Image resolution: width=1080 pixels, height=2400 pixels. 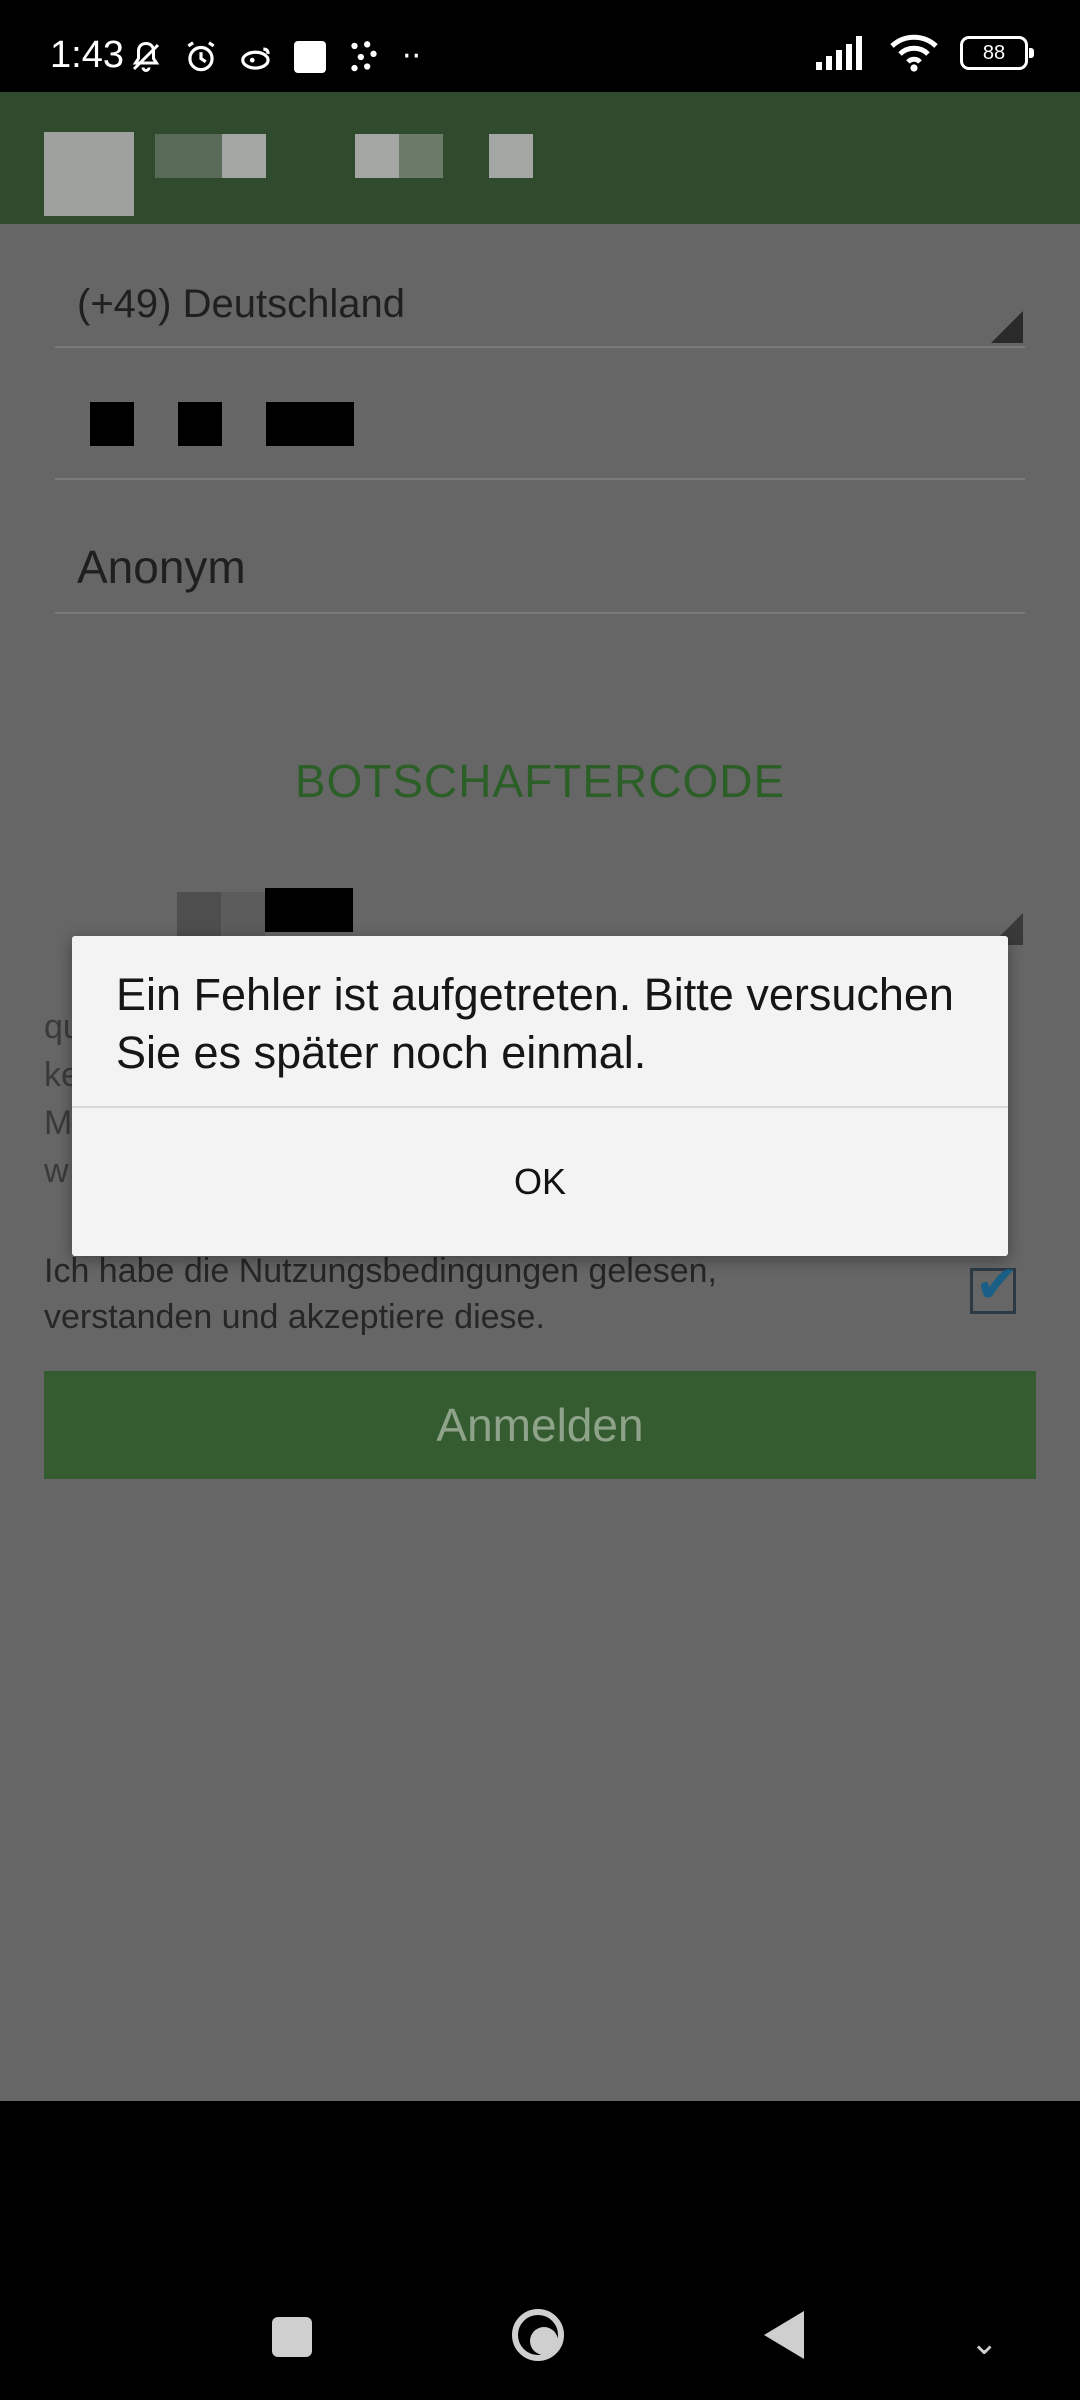 What do you see at coordinates (364, 56) in the screenshot?
I see `dots-app-icon` at bounding box center [364, 56].